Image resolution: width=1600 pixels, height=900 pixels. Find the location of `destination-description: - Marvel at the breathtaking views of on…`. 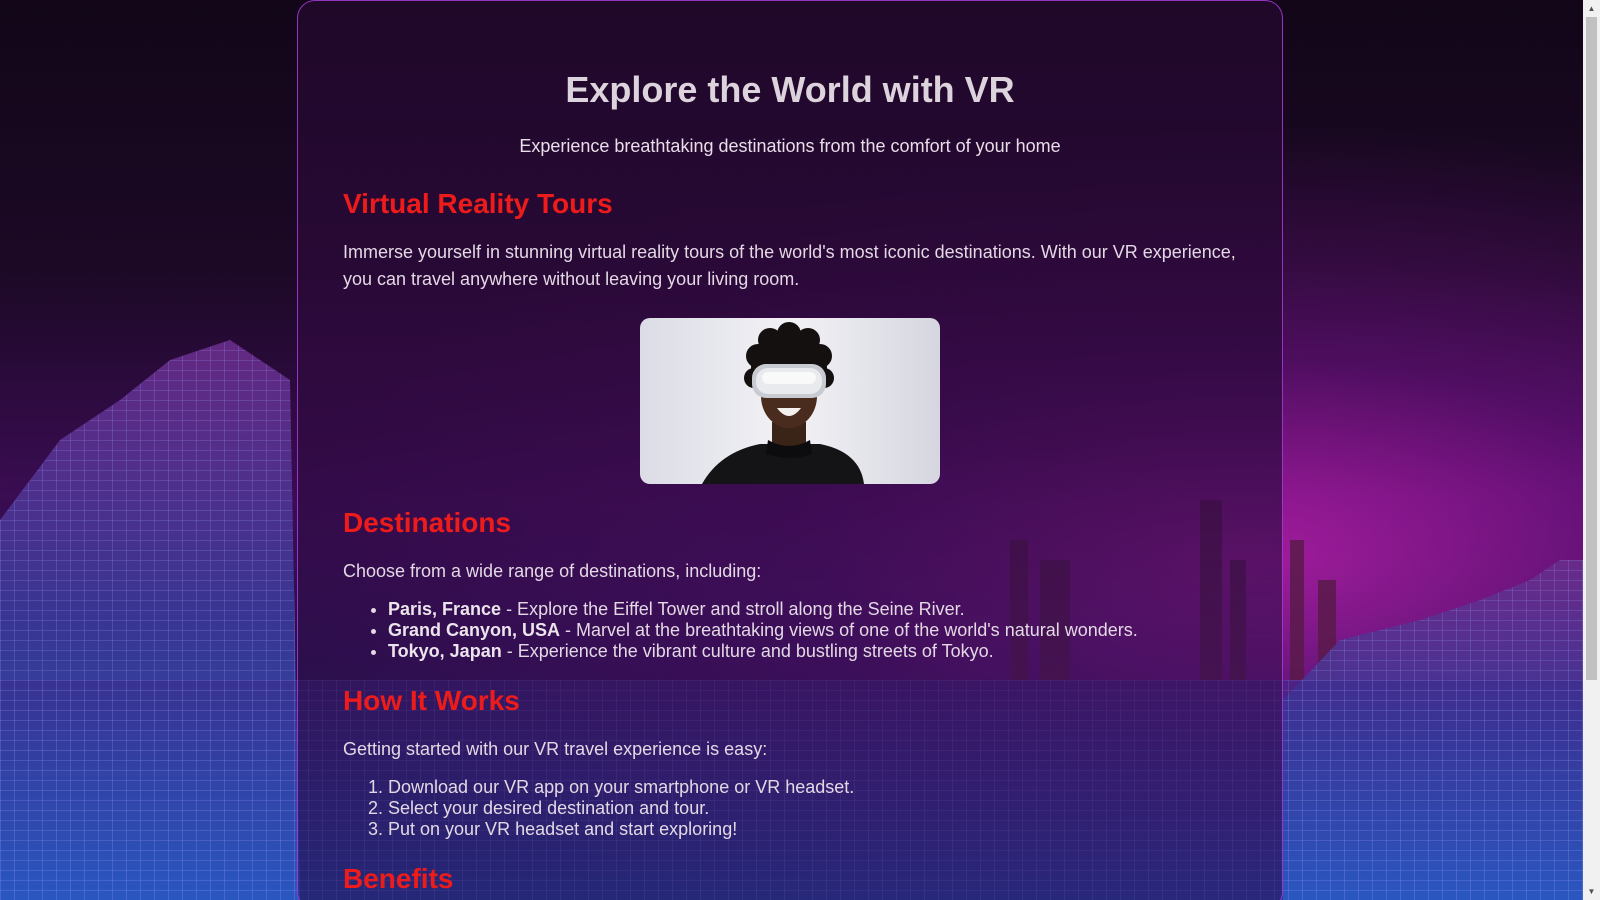

destination-description: - Marvel at the breathtaking views of on… is located at coordinates (849, 630).